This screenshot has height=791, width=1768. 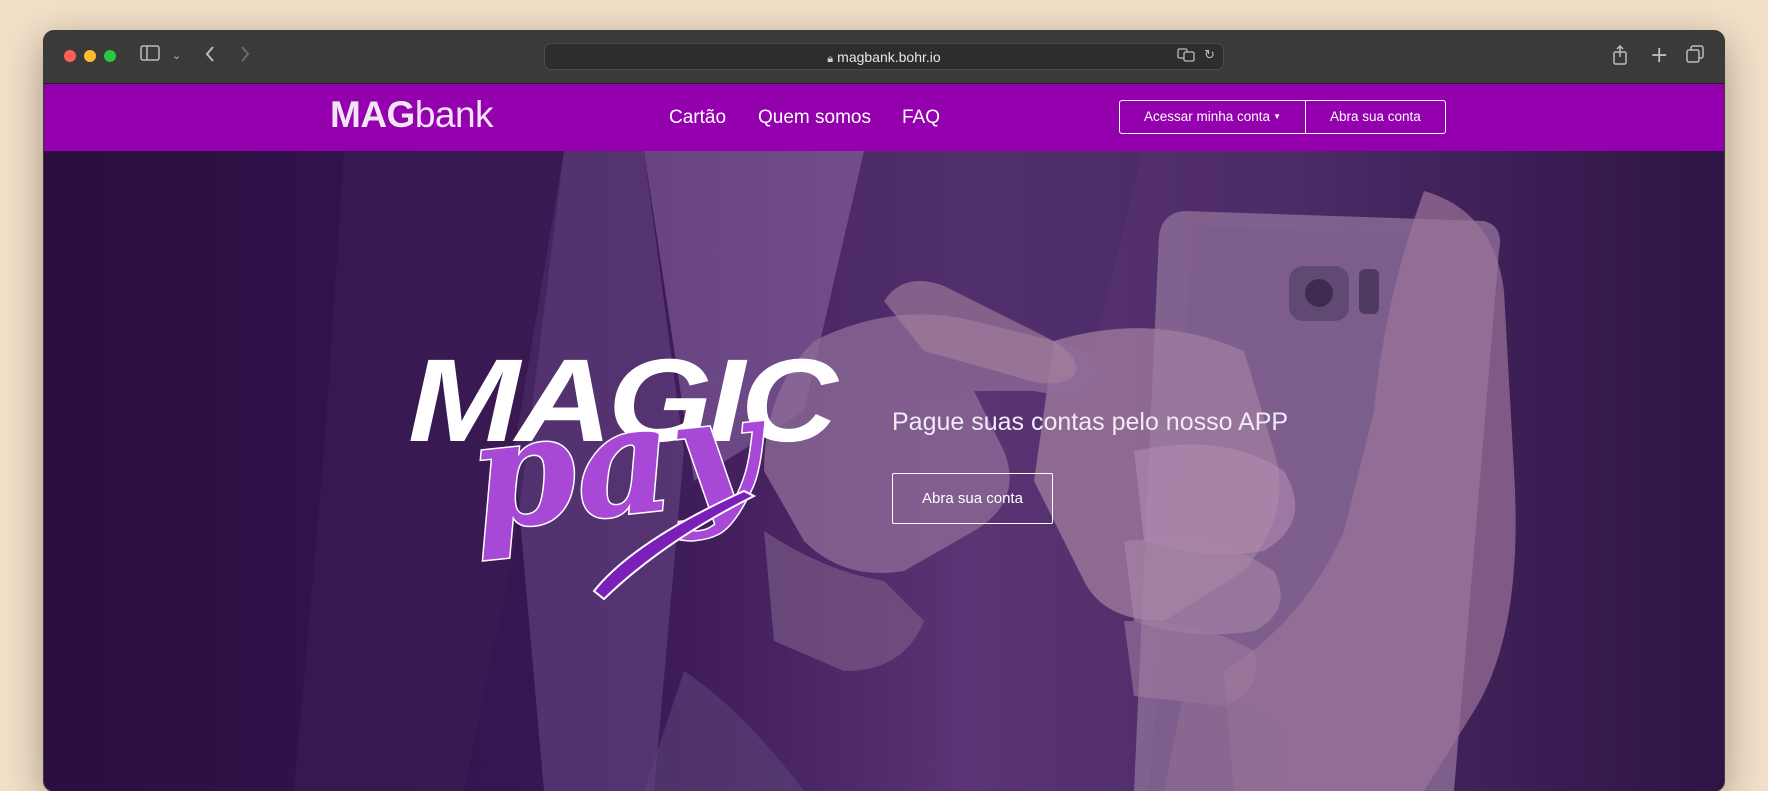 I want to click on magic-logo-script: pay, so click(x=619, y=462).